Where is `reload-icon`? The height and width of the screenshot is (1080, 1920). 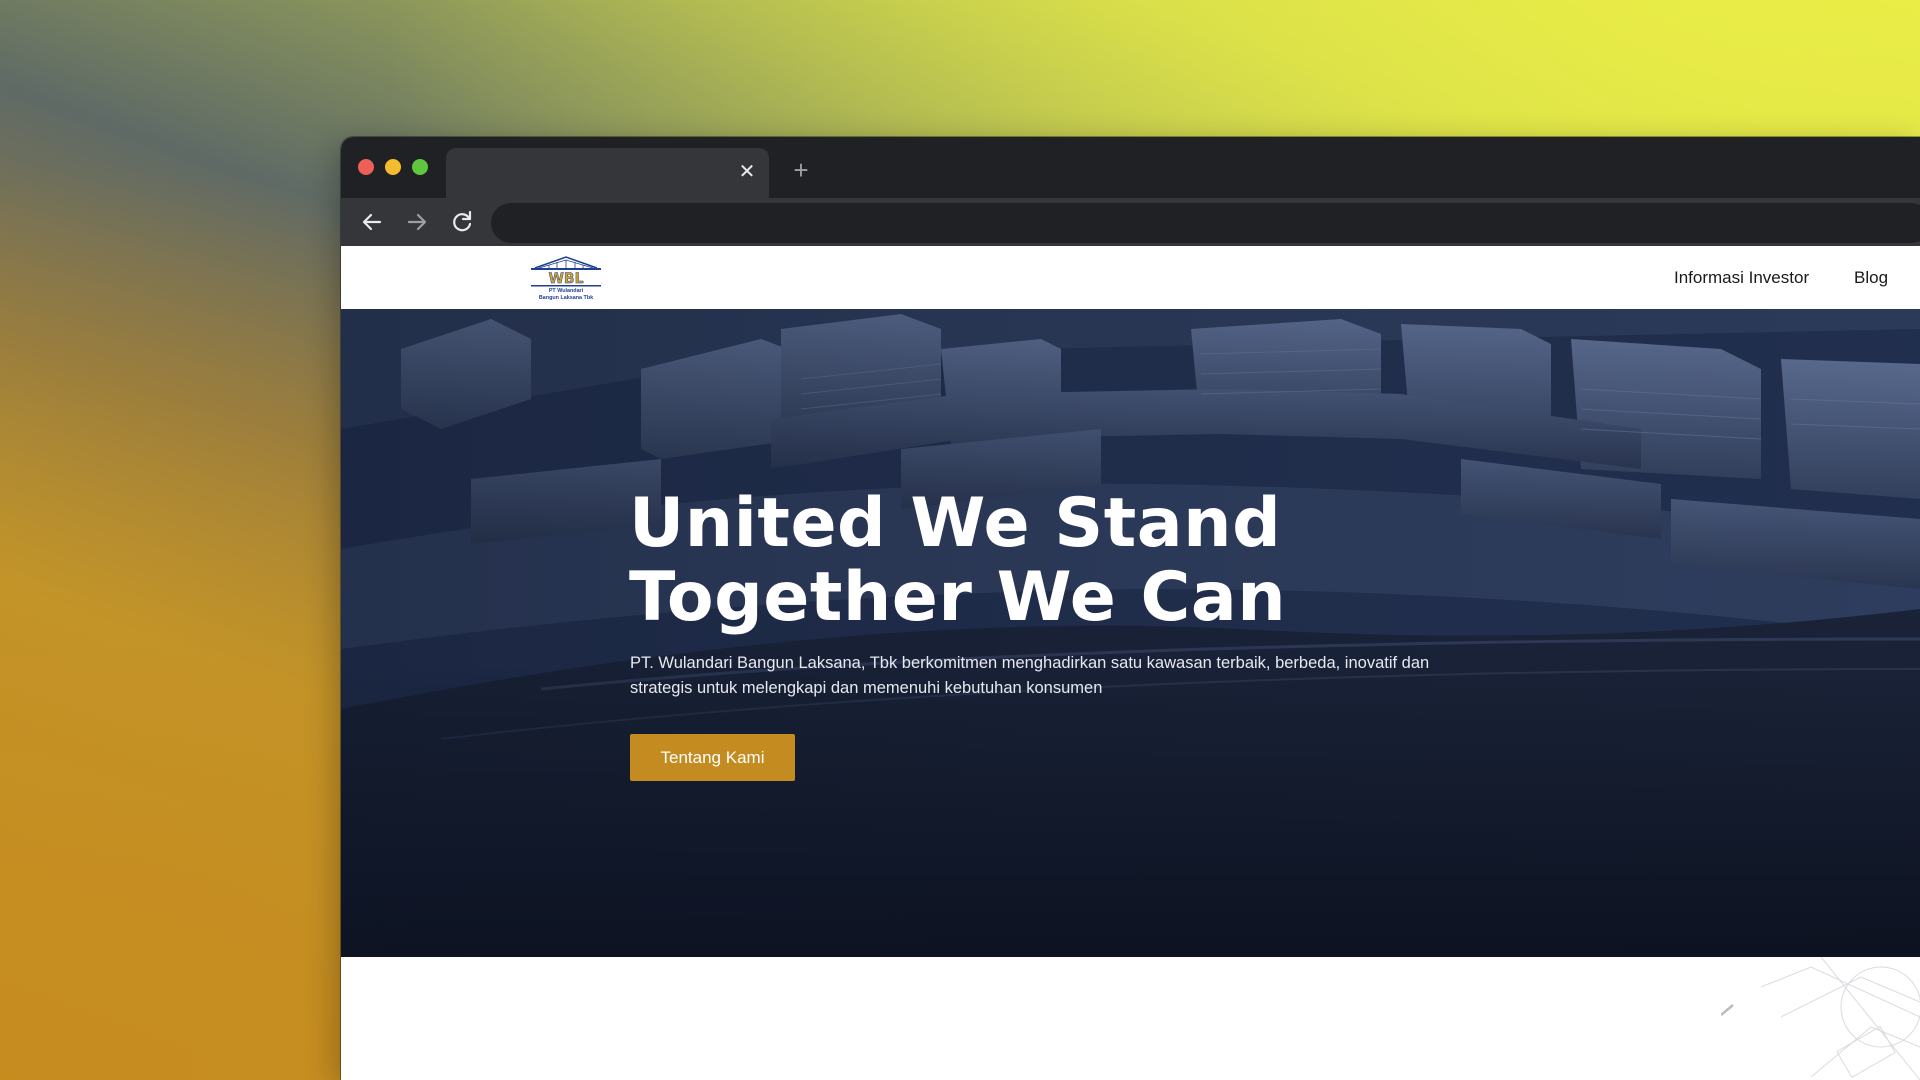
reload-icon is located at coordinates (462, 222).